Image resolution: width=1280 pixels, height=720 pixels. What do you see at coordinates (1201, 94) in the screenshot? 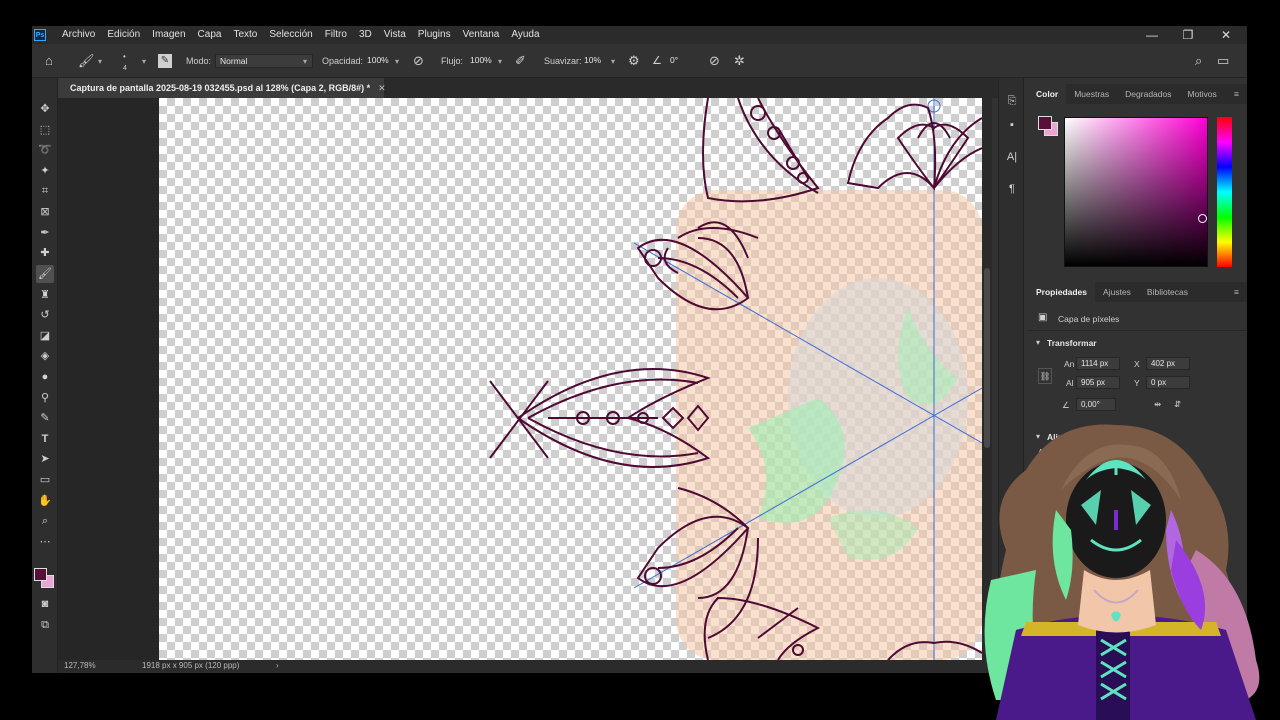
I see `tab-motivos: Motivos` at bounding box center [1201, 94].